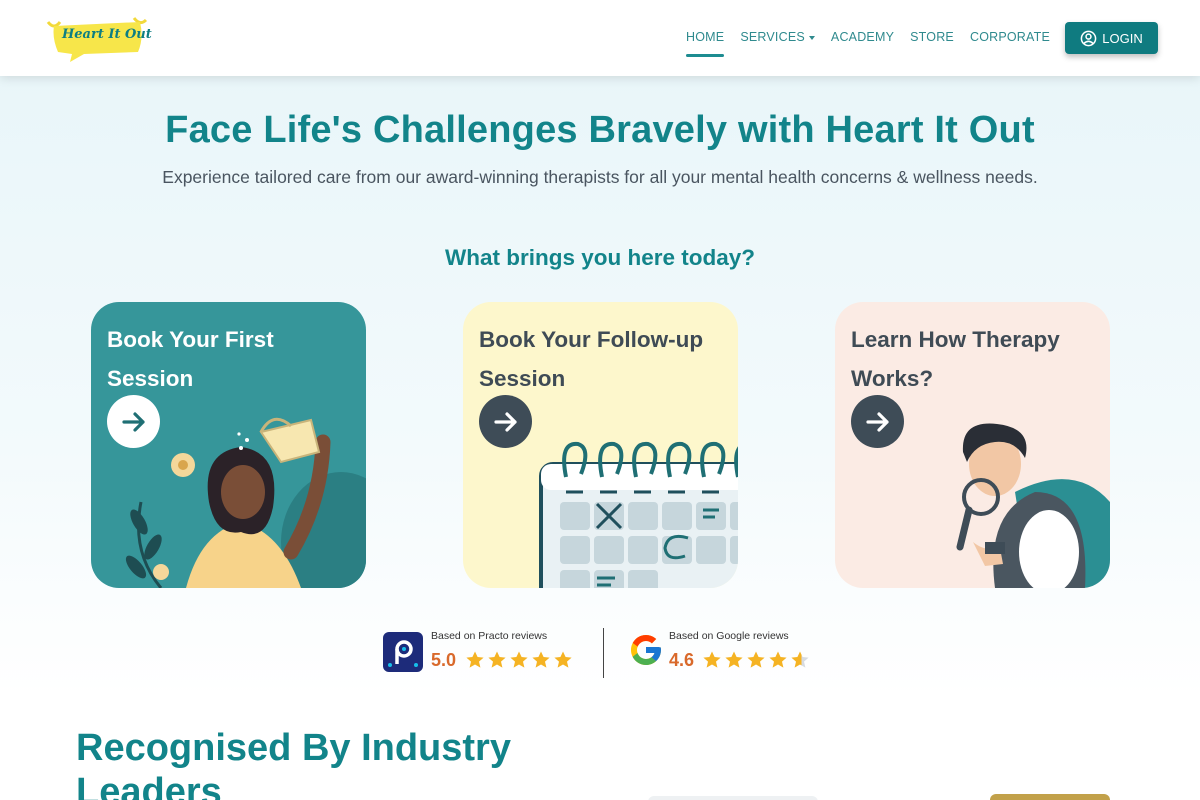 This screenshot has height=800, width=1200. I want to click on recognition-card-edge, so click(733, 798).